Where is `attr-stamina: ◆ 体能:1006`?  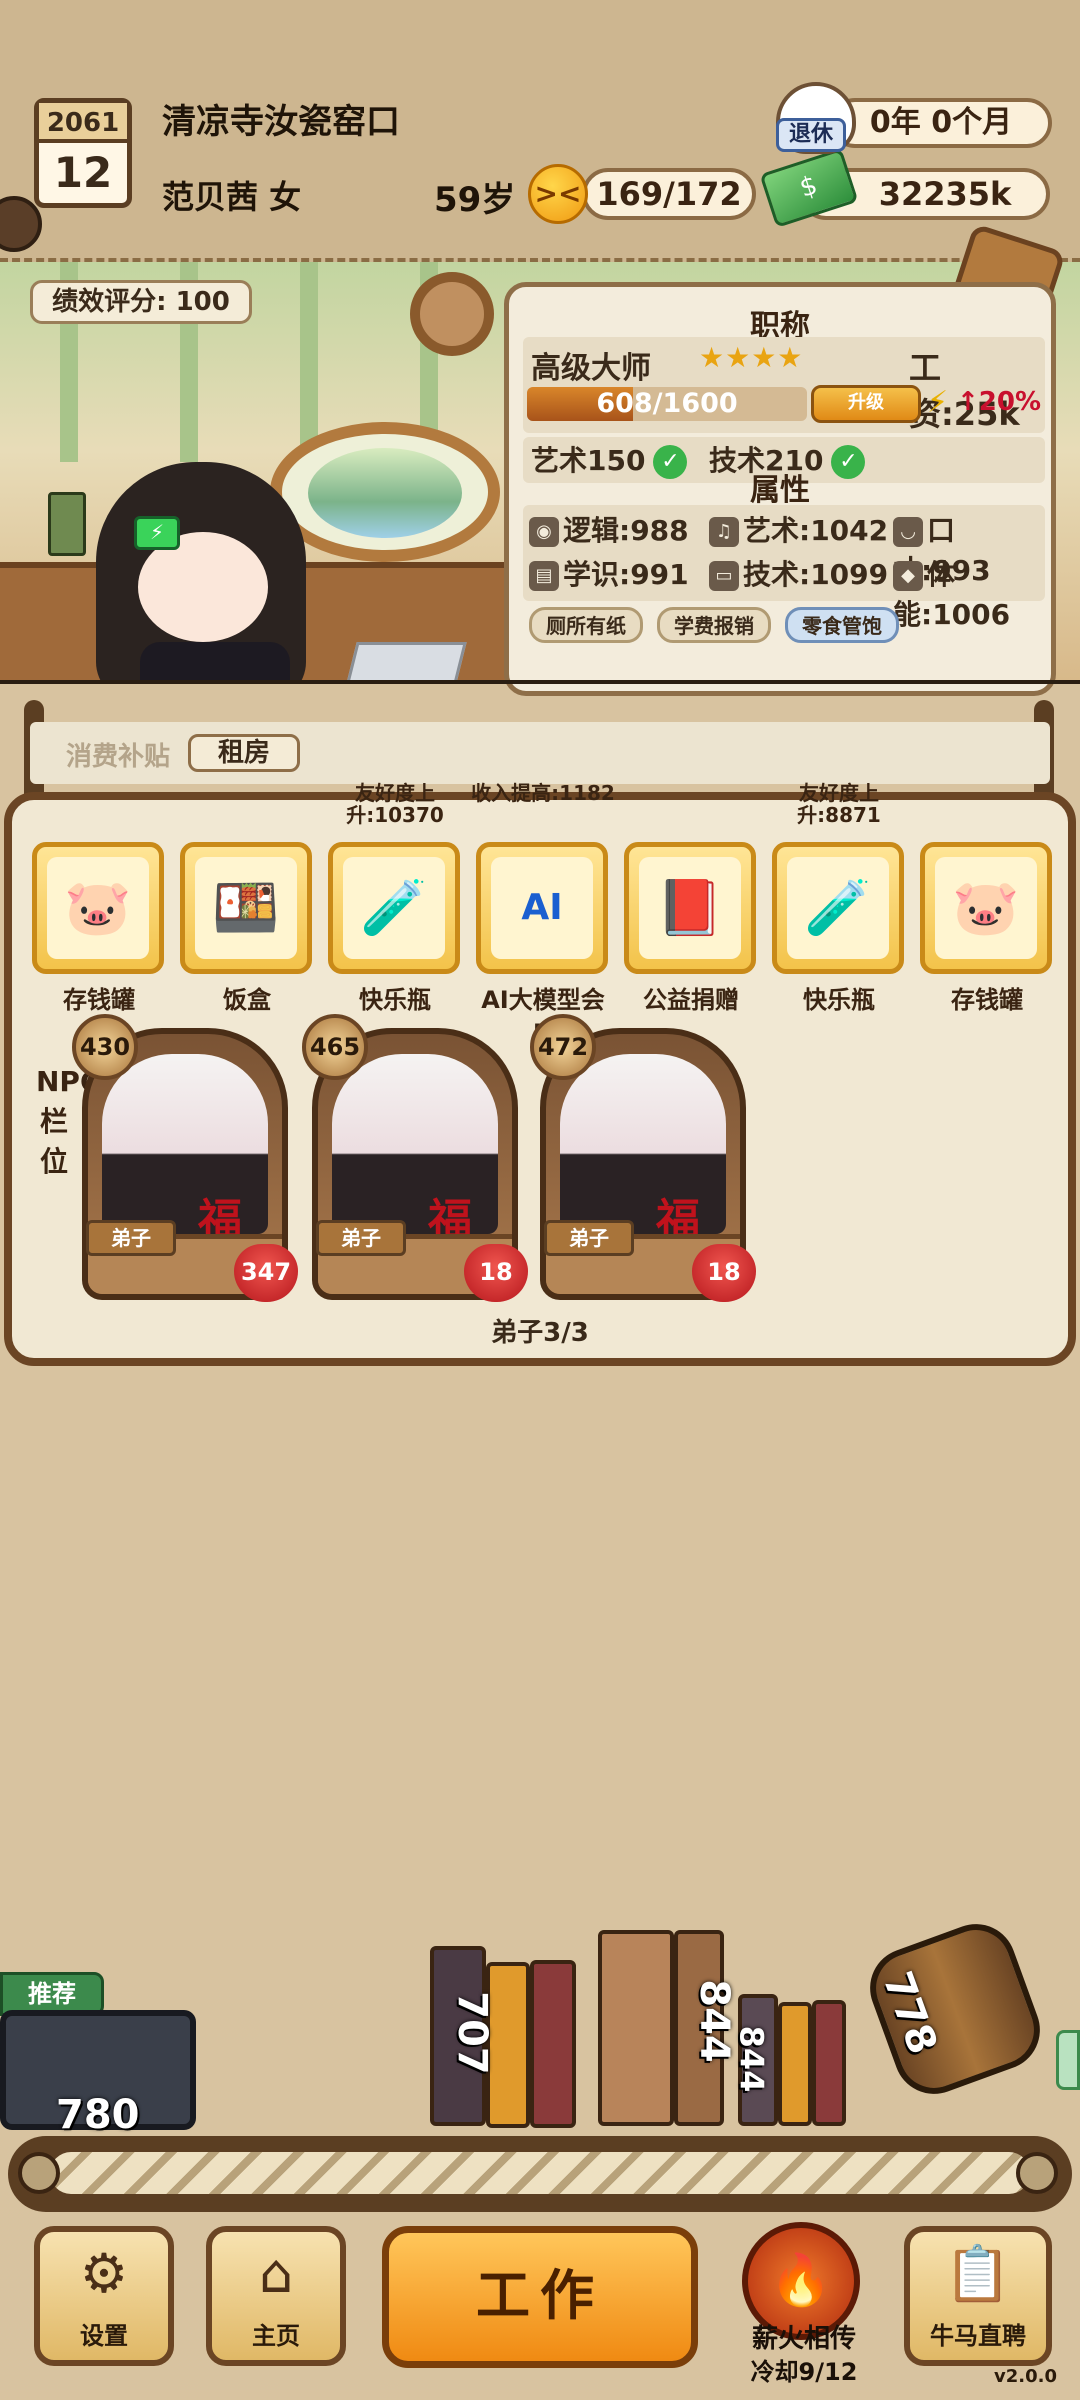
attr-stamina: ◆ 体能:1006 is located at coordinates (972, 593).